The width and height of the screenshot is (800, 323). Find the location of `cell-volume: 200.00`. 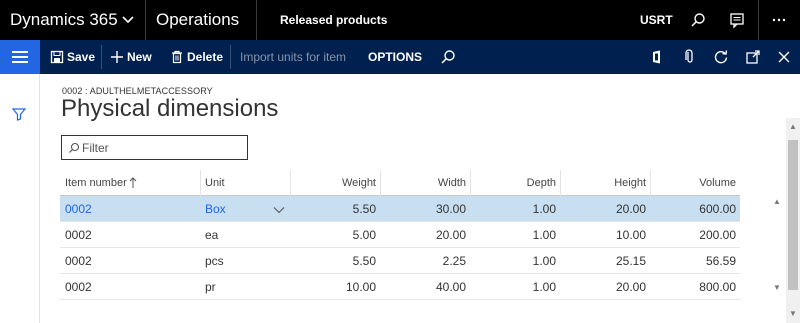

cell-volume: 200.00 is located at coordinates (717, 235).